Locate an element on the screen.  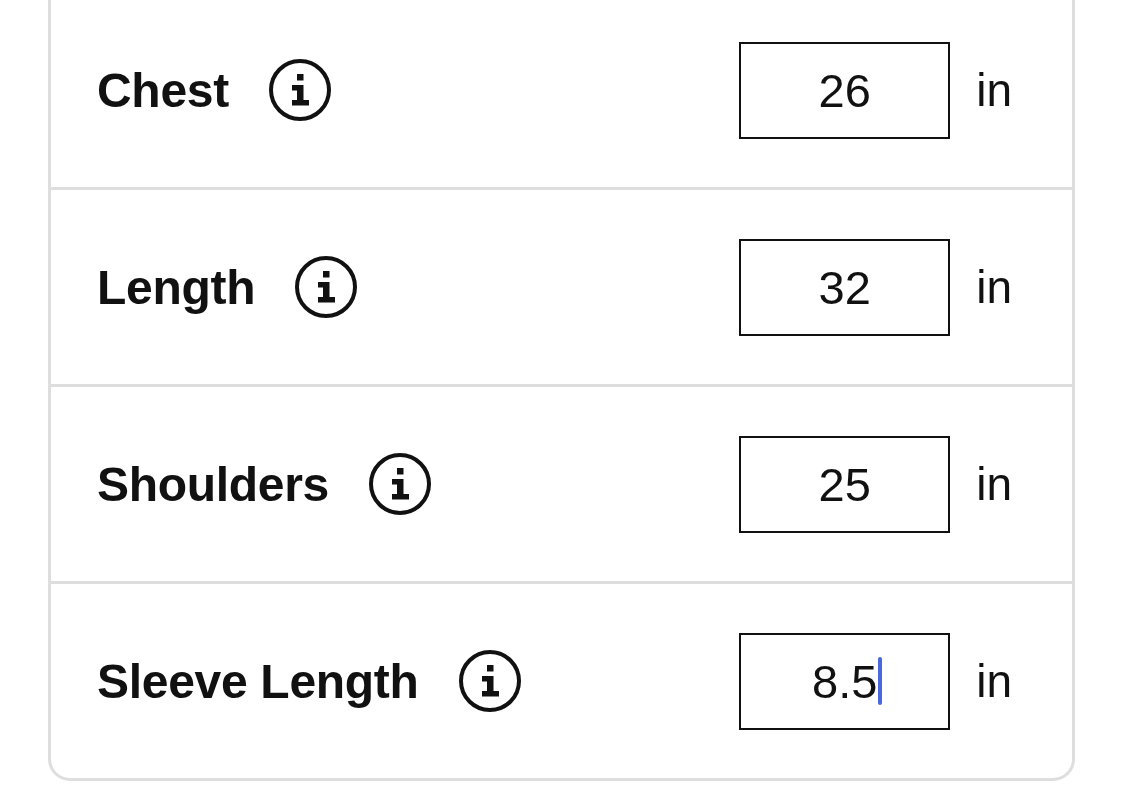
measurement-field: 25 is located at coordinates (845, 484).